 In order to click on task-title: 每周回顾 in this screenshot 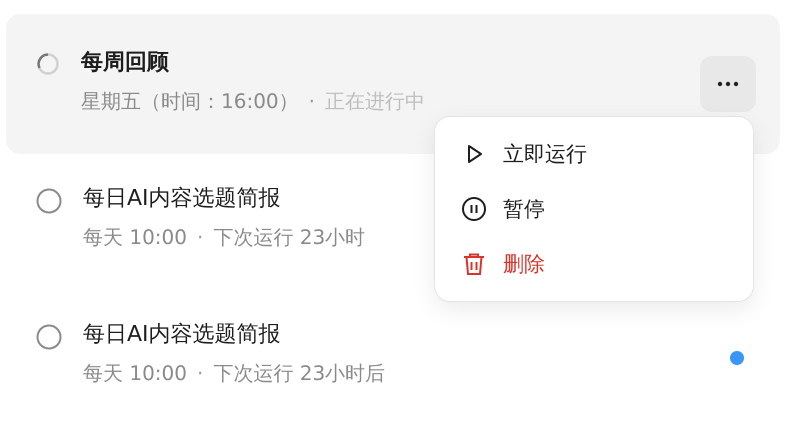, I will do `click(125, 63)`.